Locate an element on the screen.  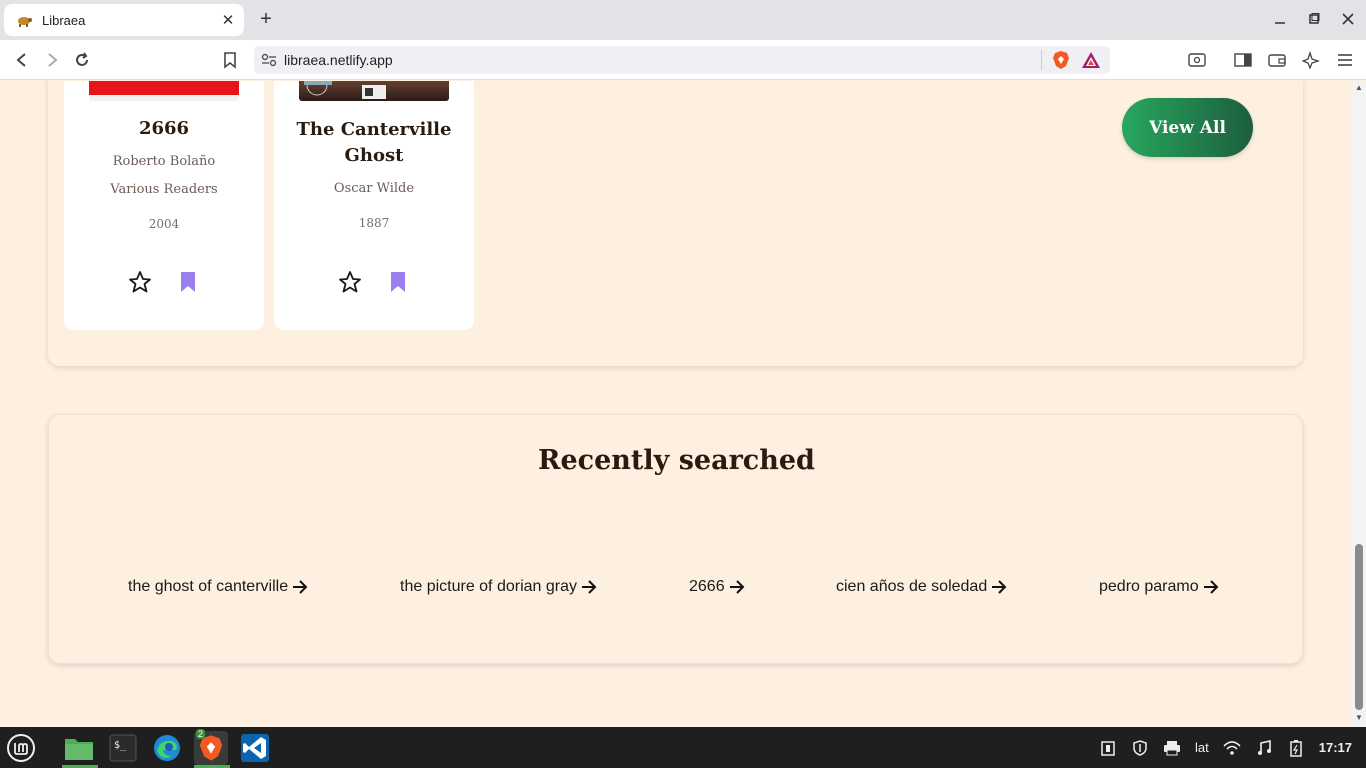
book-author: Roberto Bolaño is located at coordinates (164, 161).